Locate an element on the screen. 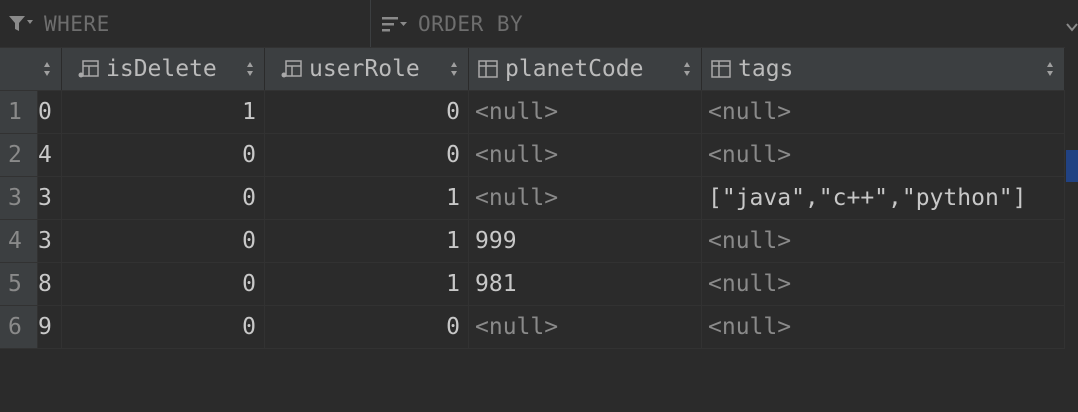  table-row: 1 0 1 0 <null> <null> is located at coordinates (532, 112).